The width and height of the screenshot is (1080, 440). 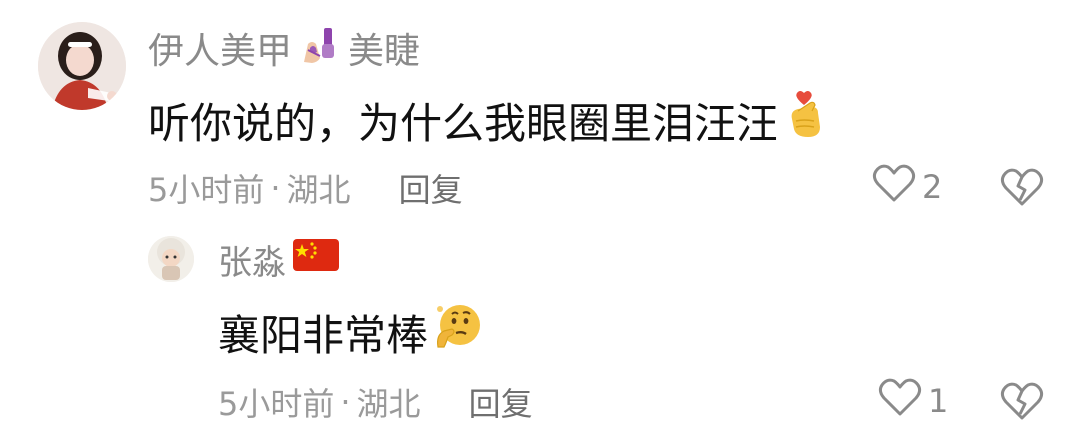 I want to click on username: 伊人美甲 美睫, so click(x=284, y=48).